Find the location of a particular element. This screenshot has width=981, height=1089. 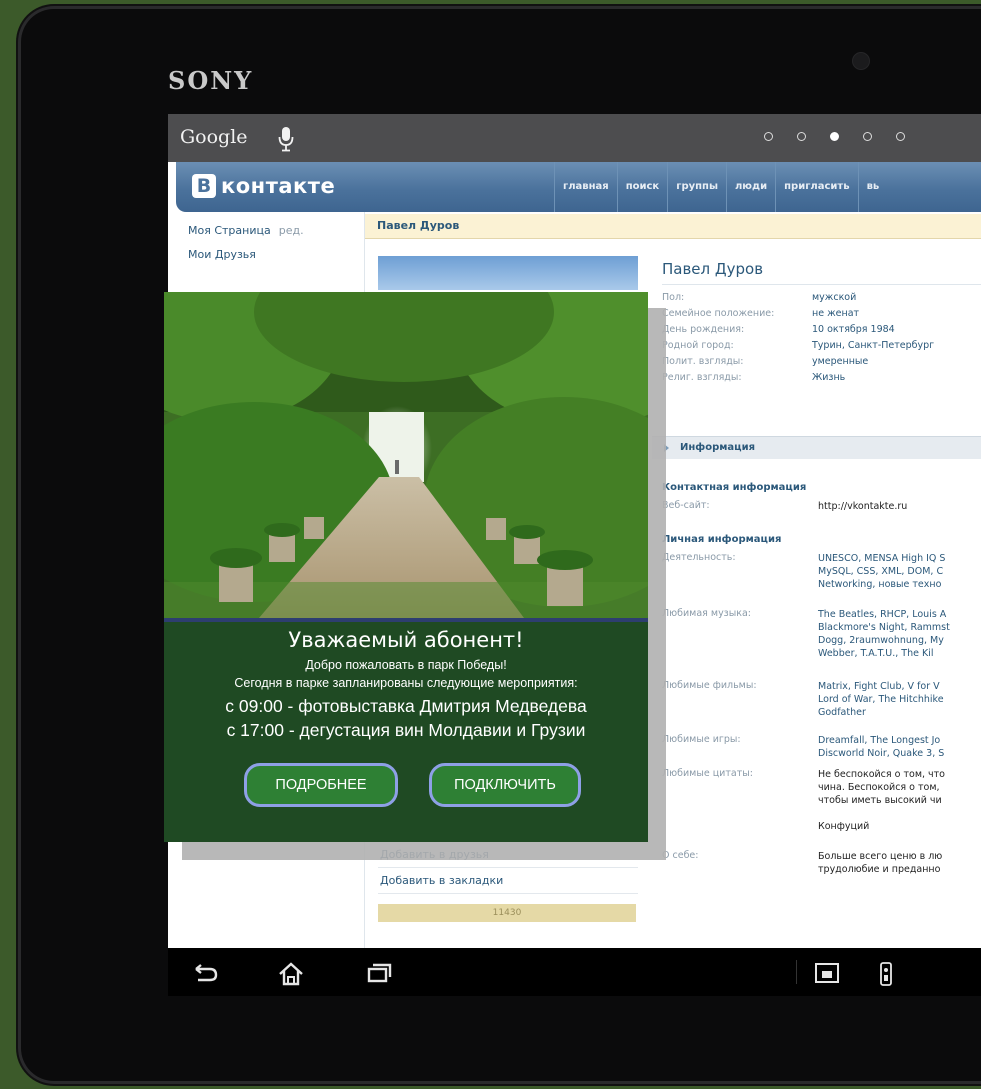

left-menu-item: Моя Страница ред. is located at coordinates (246, 230).